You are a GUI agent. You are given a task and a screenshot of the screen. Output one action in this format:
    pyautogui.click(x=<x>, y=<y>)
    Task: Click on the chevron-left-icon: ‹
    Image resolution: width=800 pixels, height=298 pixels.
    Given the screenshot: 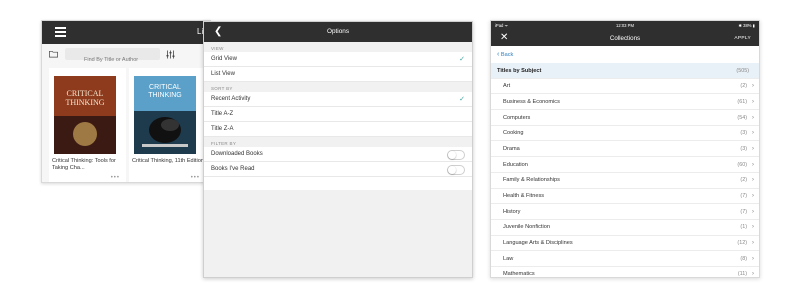 What is the action you would take?
    pyautogui.click(x=498, y=54)
    